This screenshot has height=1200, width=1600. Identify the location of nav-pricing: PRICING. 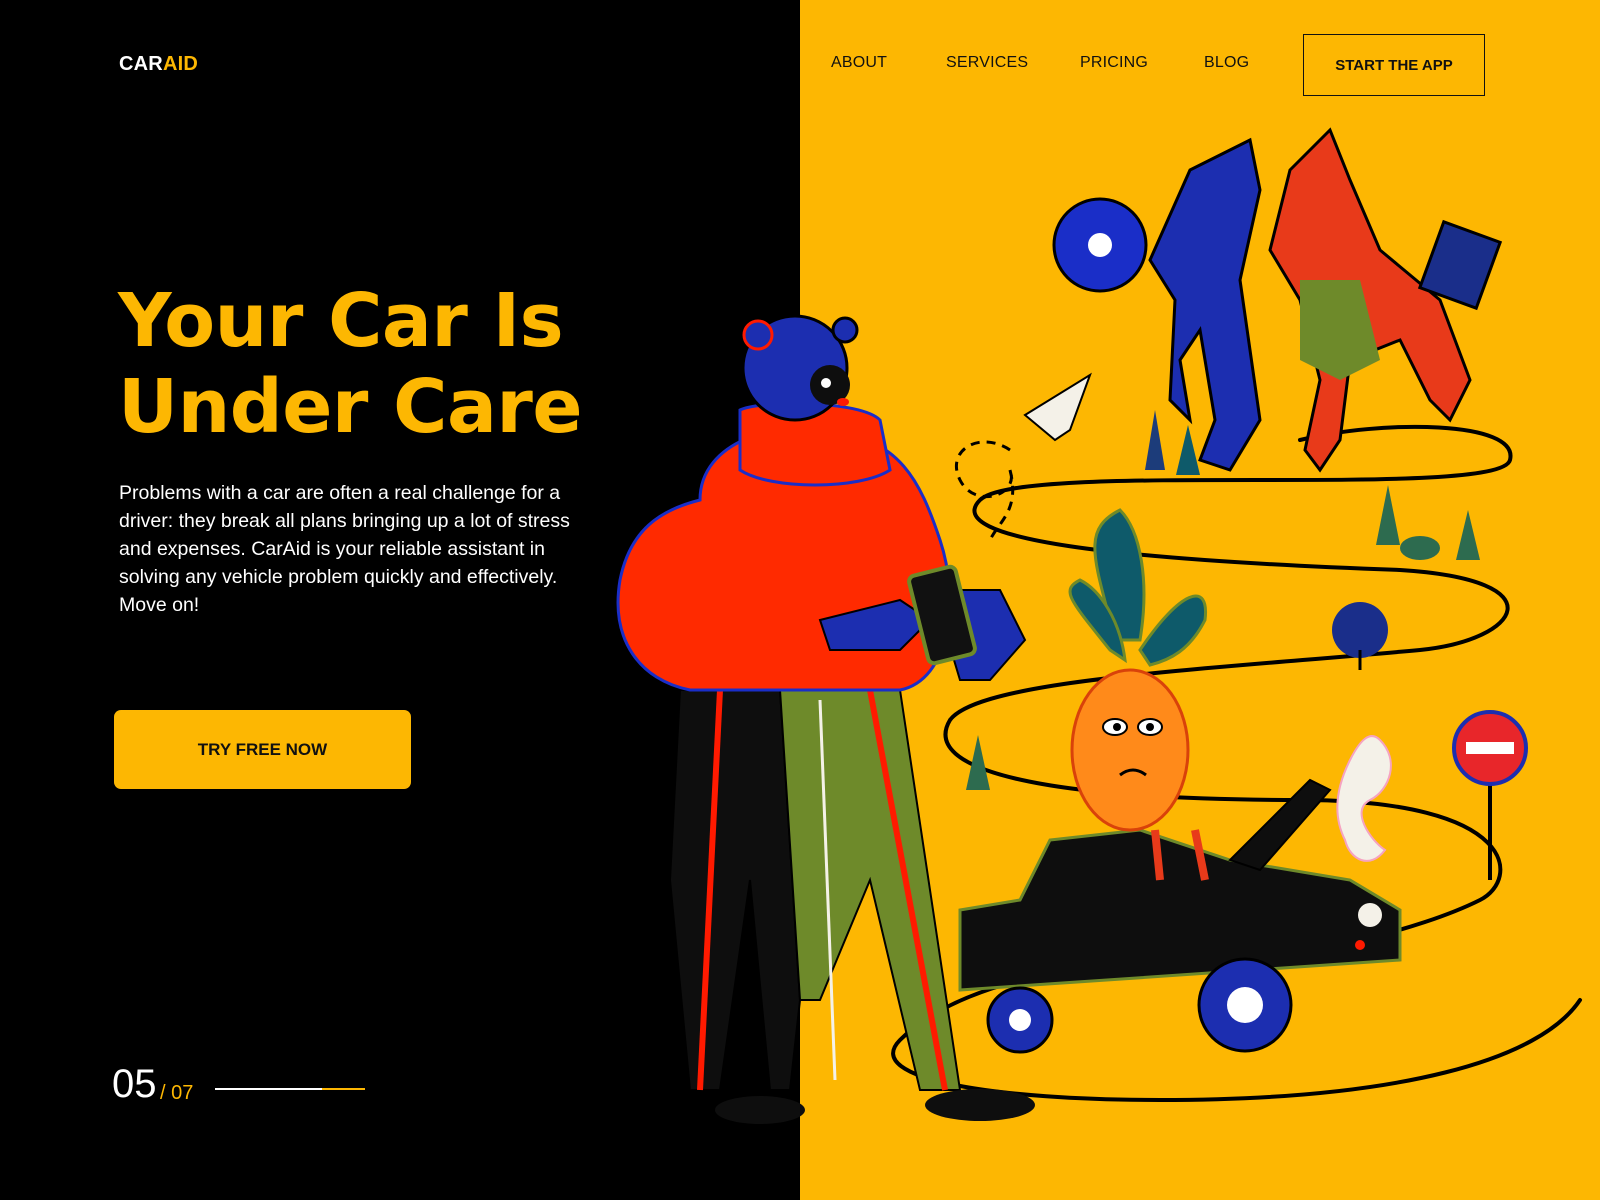
(1114, 63).